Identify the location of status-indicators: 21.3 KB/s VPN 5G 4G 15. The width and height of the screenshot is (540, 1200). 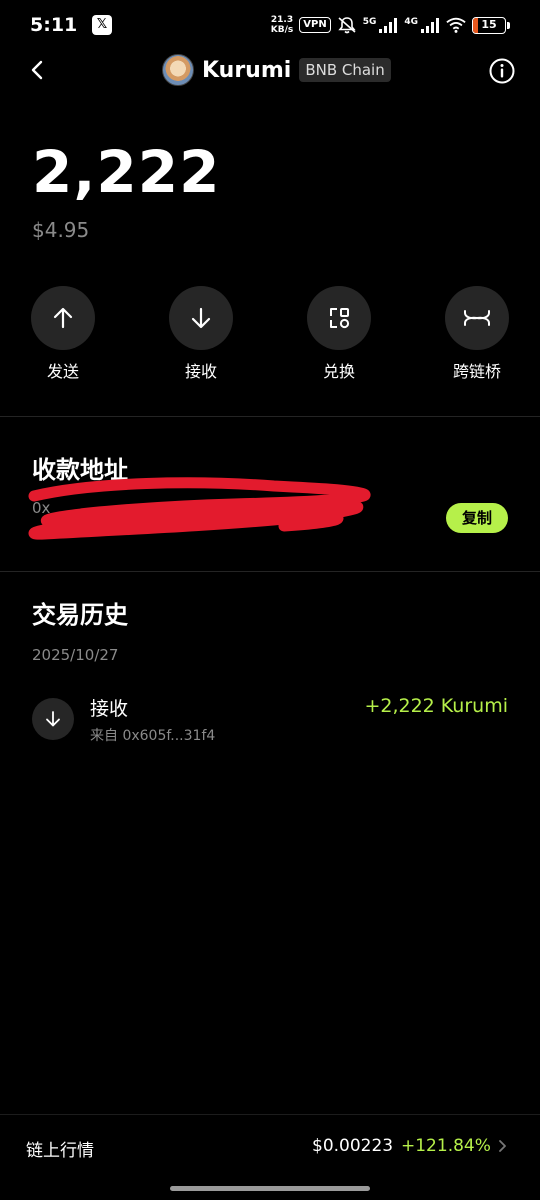
(390, 25).